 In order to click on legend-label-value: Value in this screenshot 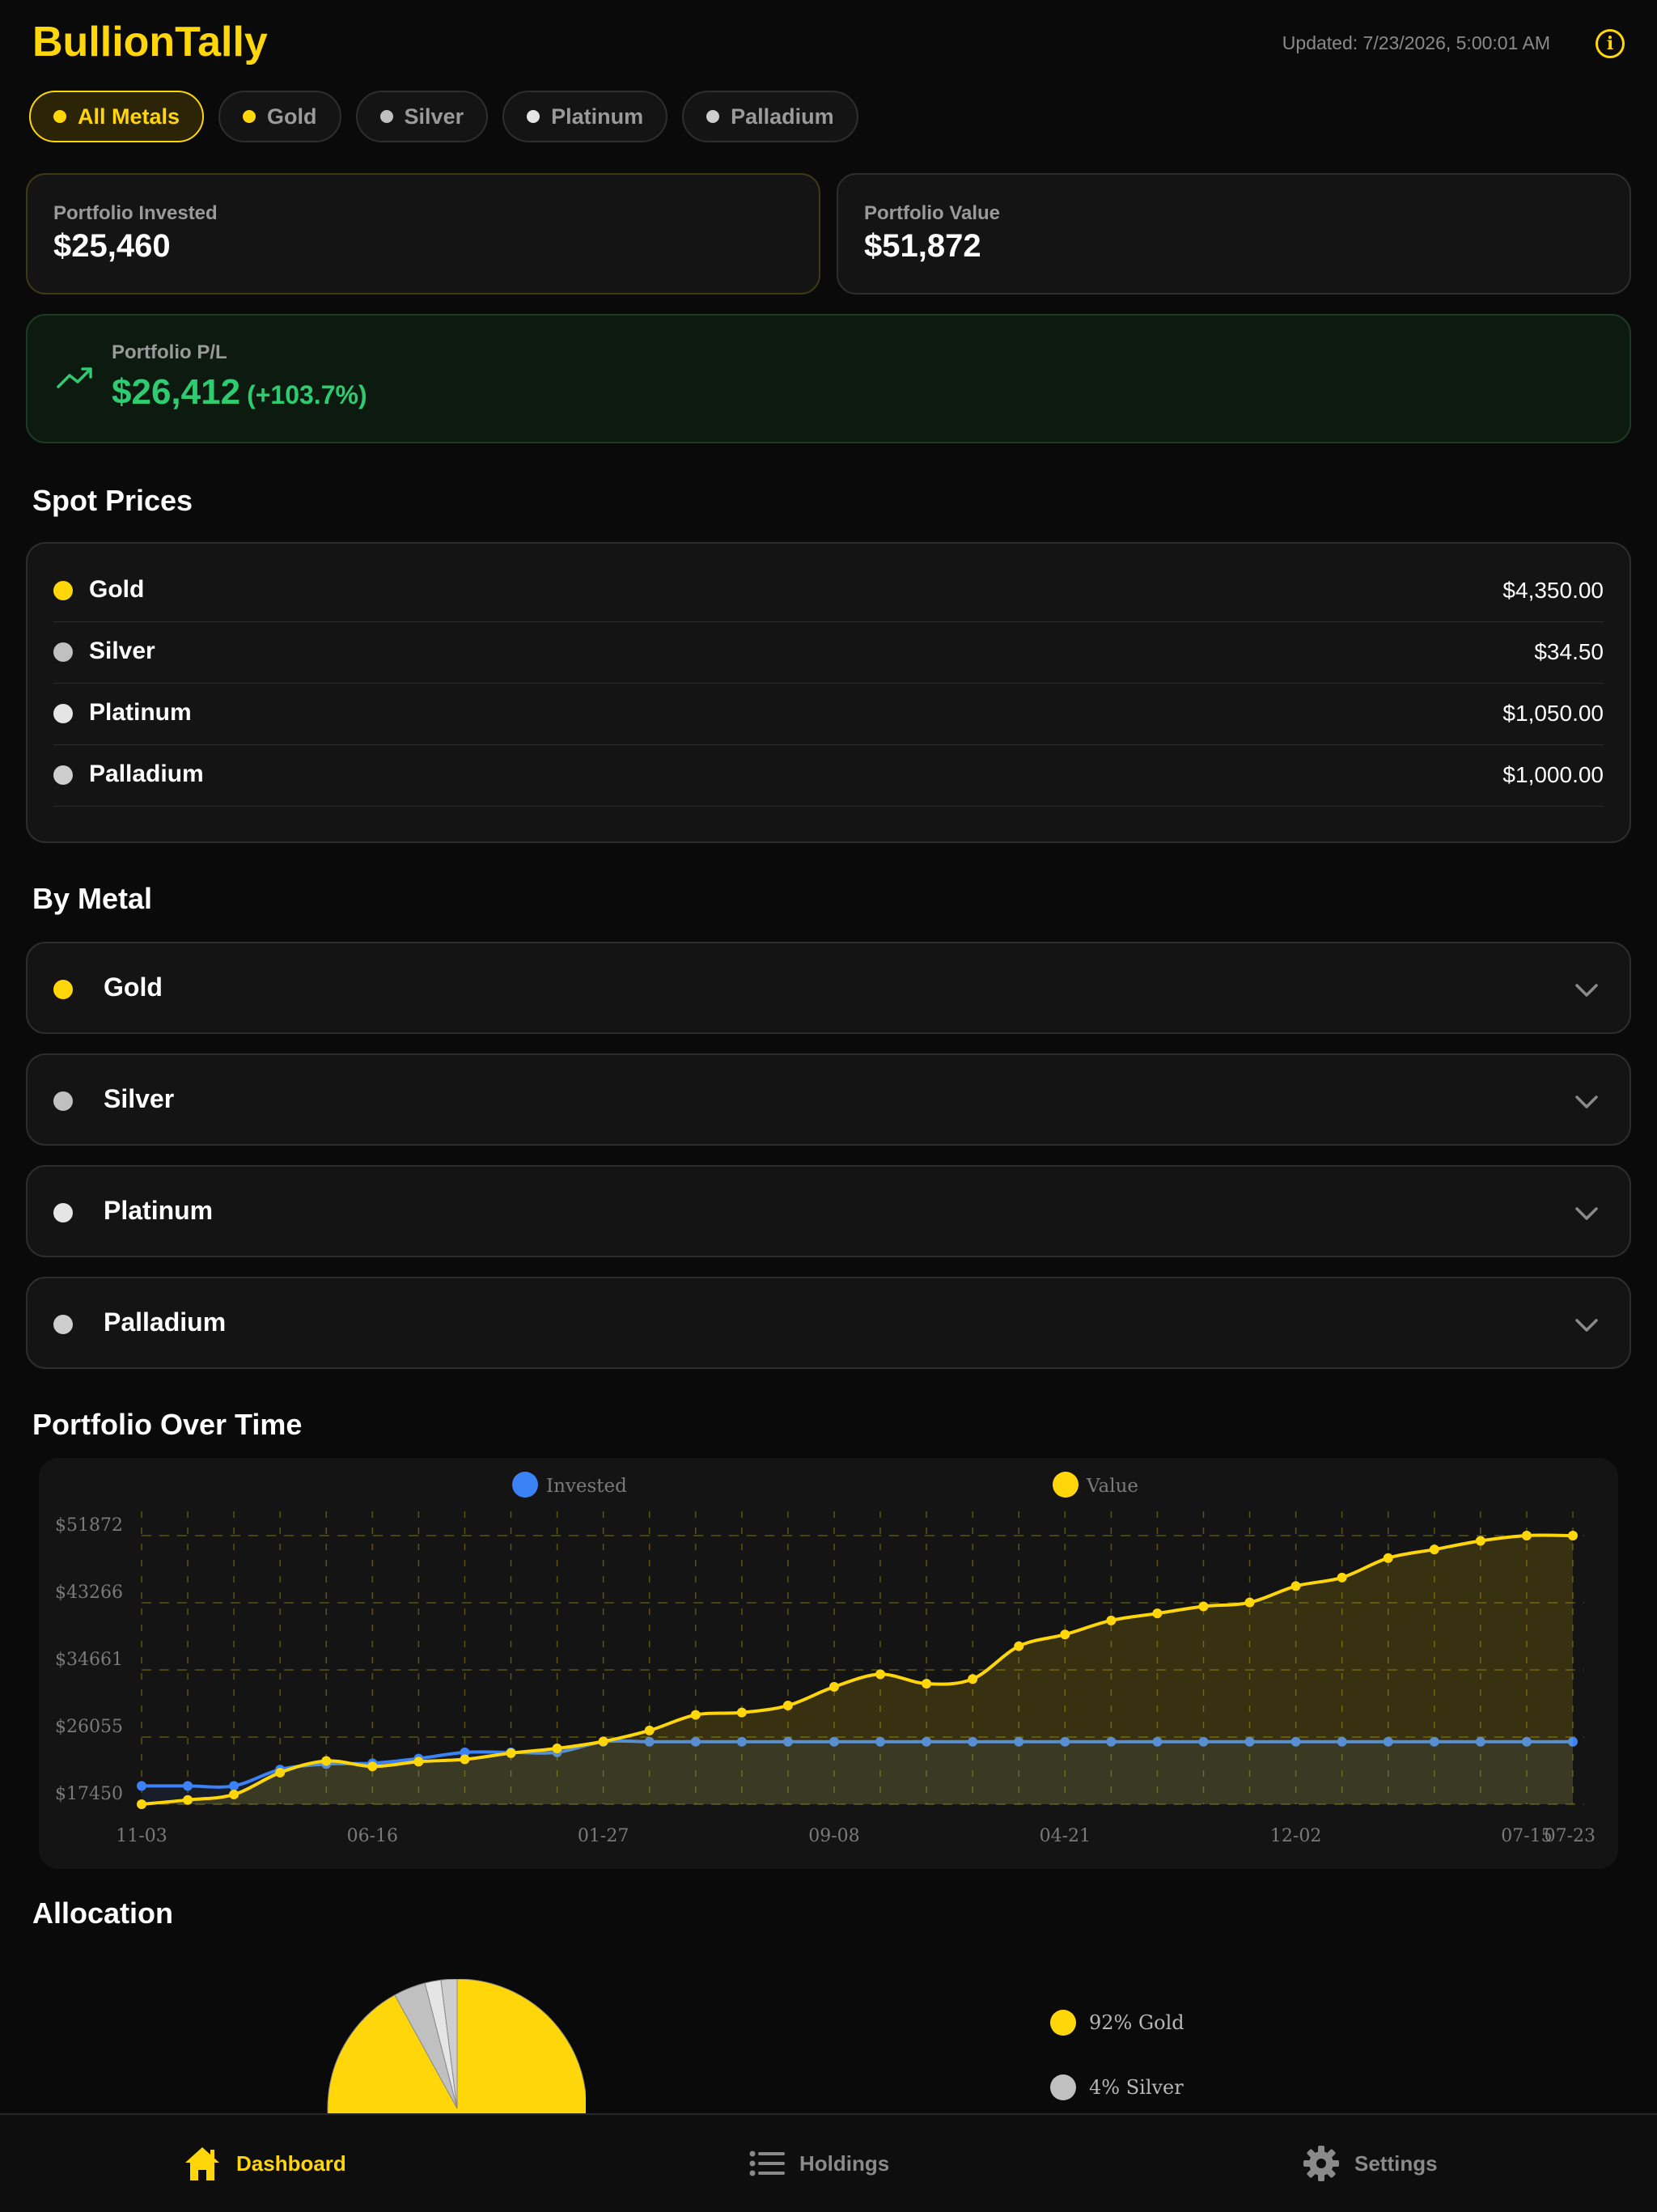, I will do `click(1112, 1486)`.